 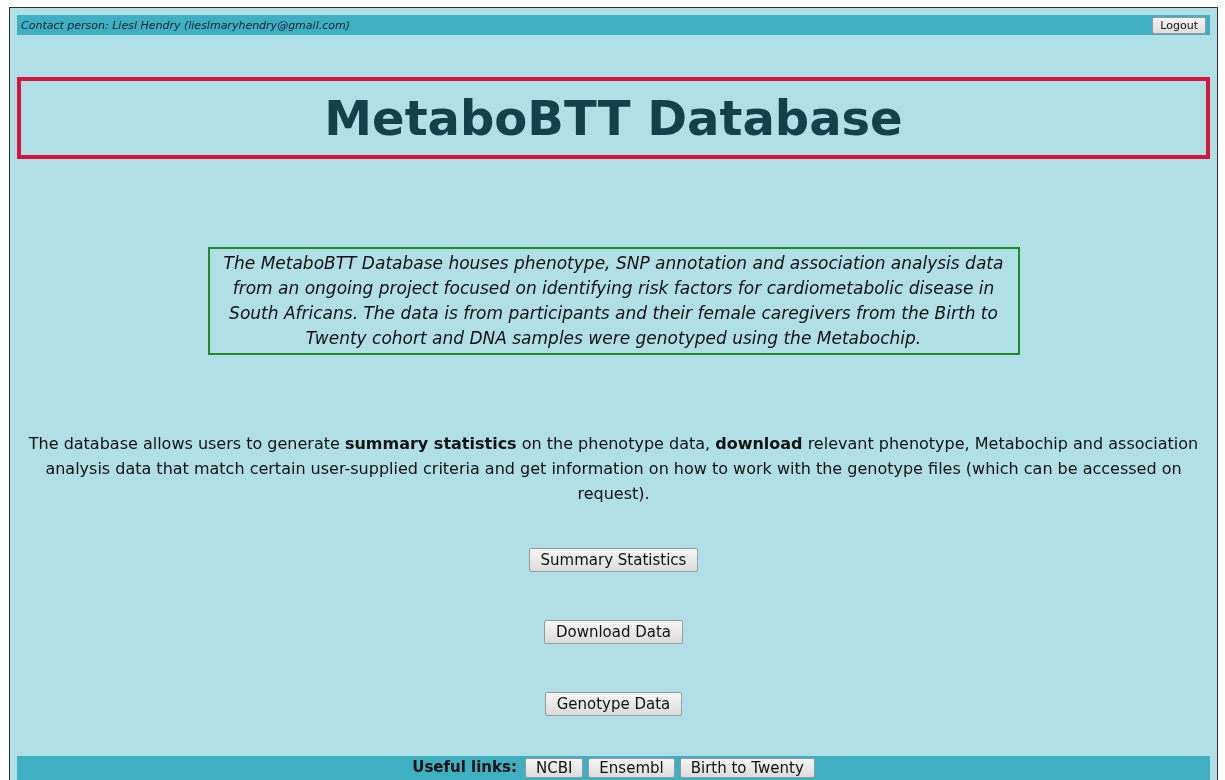 I want to click on action-button: Summary Statistics, so click(x=613, y=560).